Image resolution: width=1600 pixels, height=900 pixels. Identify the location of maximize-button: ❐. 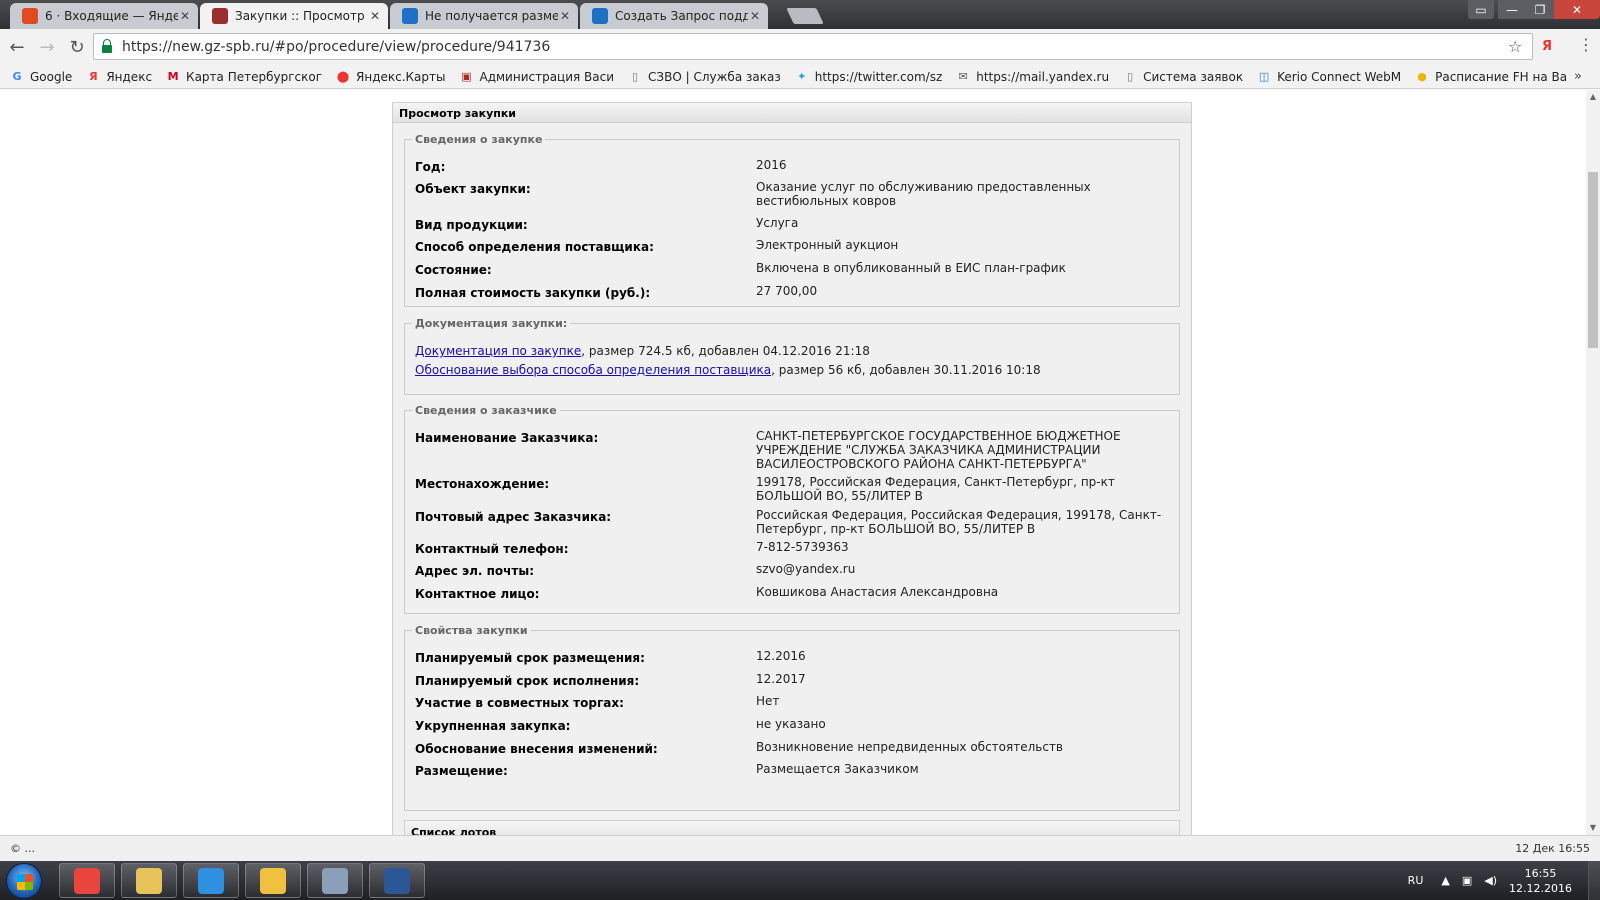
(1540, 9).